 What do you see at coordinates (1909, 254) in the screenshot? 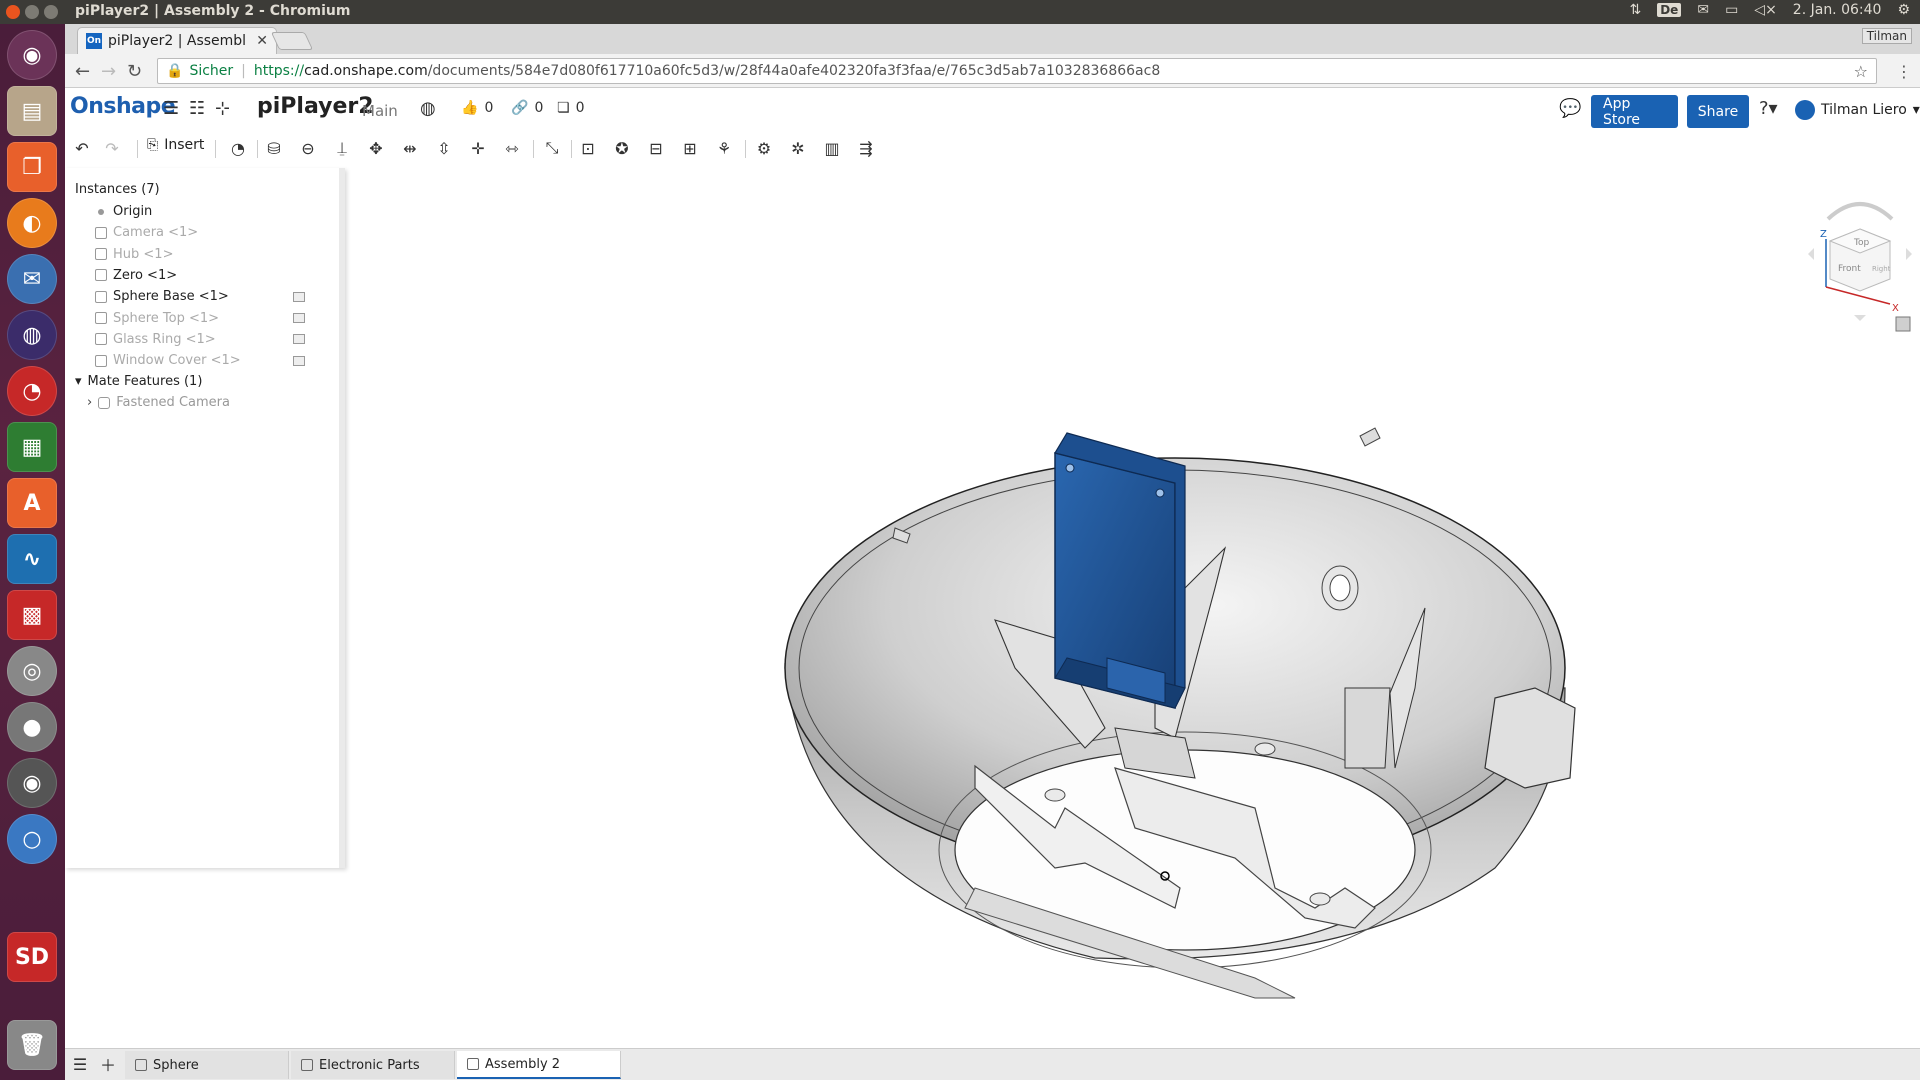
I see `rotate-right-icon` at bounding box center [1909, 254].